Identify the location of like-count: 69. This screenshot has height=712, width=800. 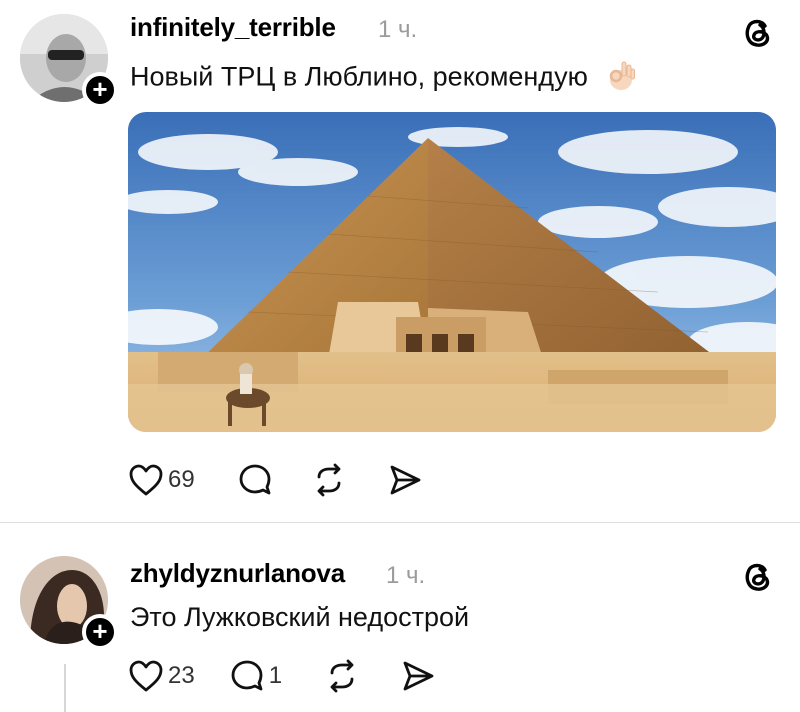
(181, 479).